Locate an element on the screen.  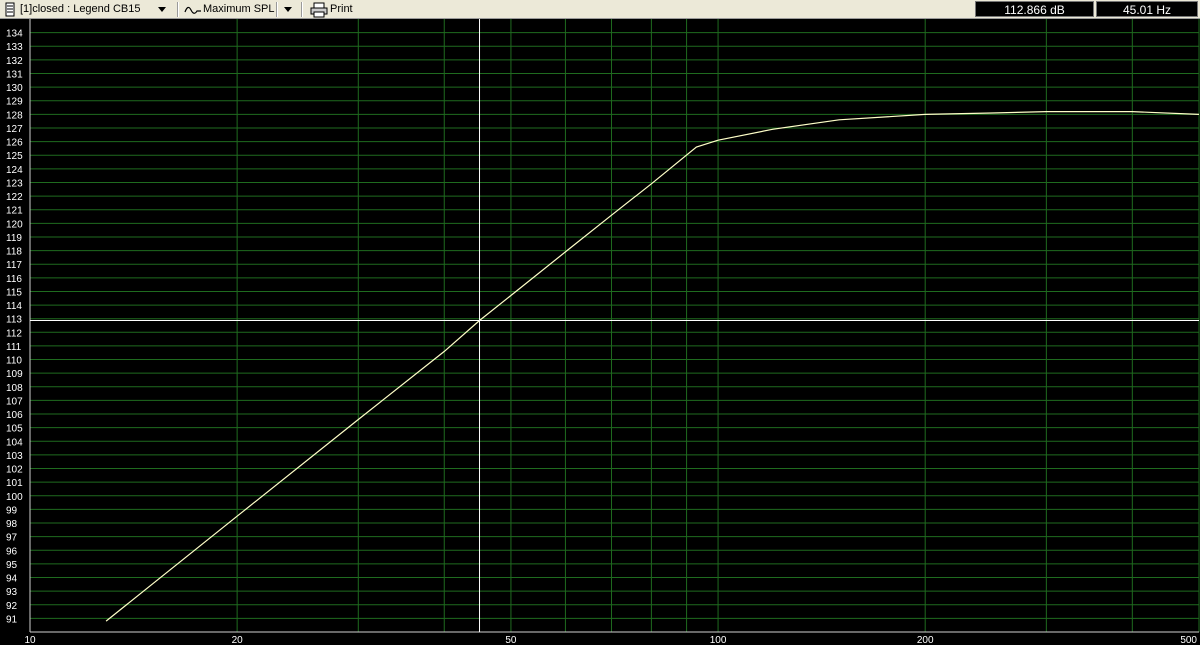
y-tick-label: 119 is located at coordinates (14, 238).